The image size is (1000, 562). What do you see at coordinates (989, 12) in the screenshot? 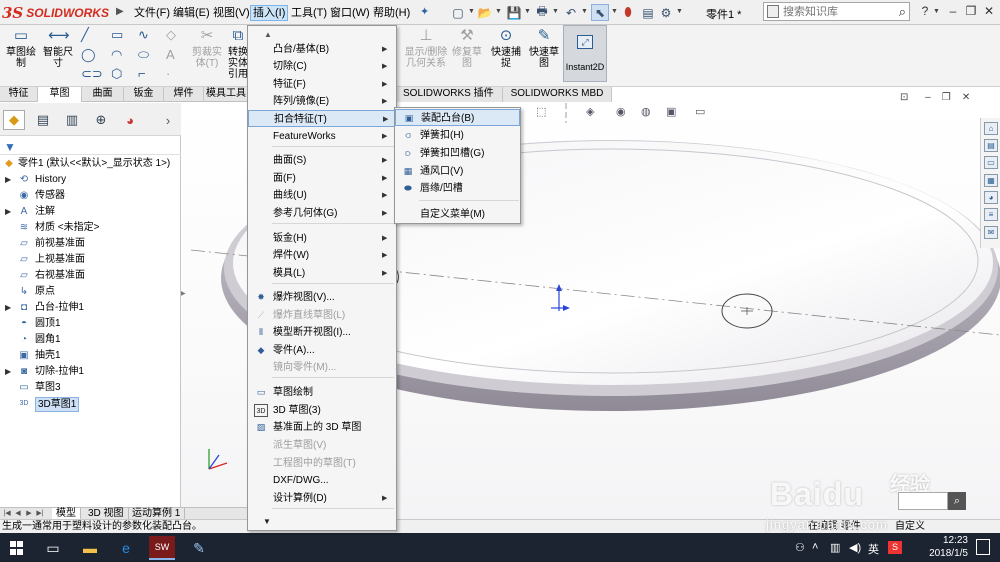
I see `close-button: ✕` at bounding box center [989, 12].